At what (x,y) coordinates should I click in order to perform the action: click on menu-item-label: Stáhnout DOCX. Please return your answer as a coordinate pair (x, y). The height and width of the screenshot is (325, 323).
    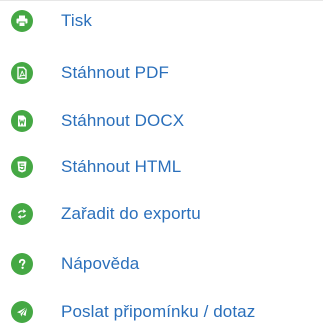
    Looking at the image, I should click on (123, 120).